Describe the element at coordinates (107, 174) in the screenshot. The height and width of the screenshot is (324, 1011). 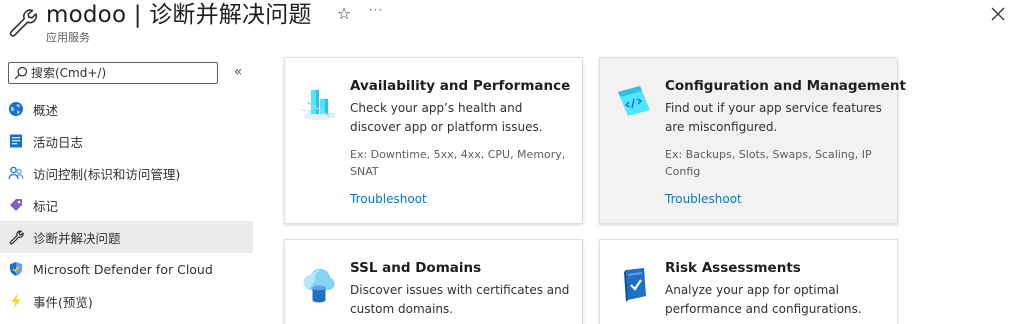
I see `sidebar-item-label: 访问控制(标识和访问管理)` at that location.